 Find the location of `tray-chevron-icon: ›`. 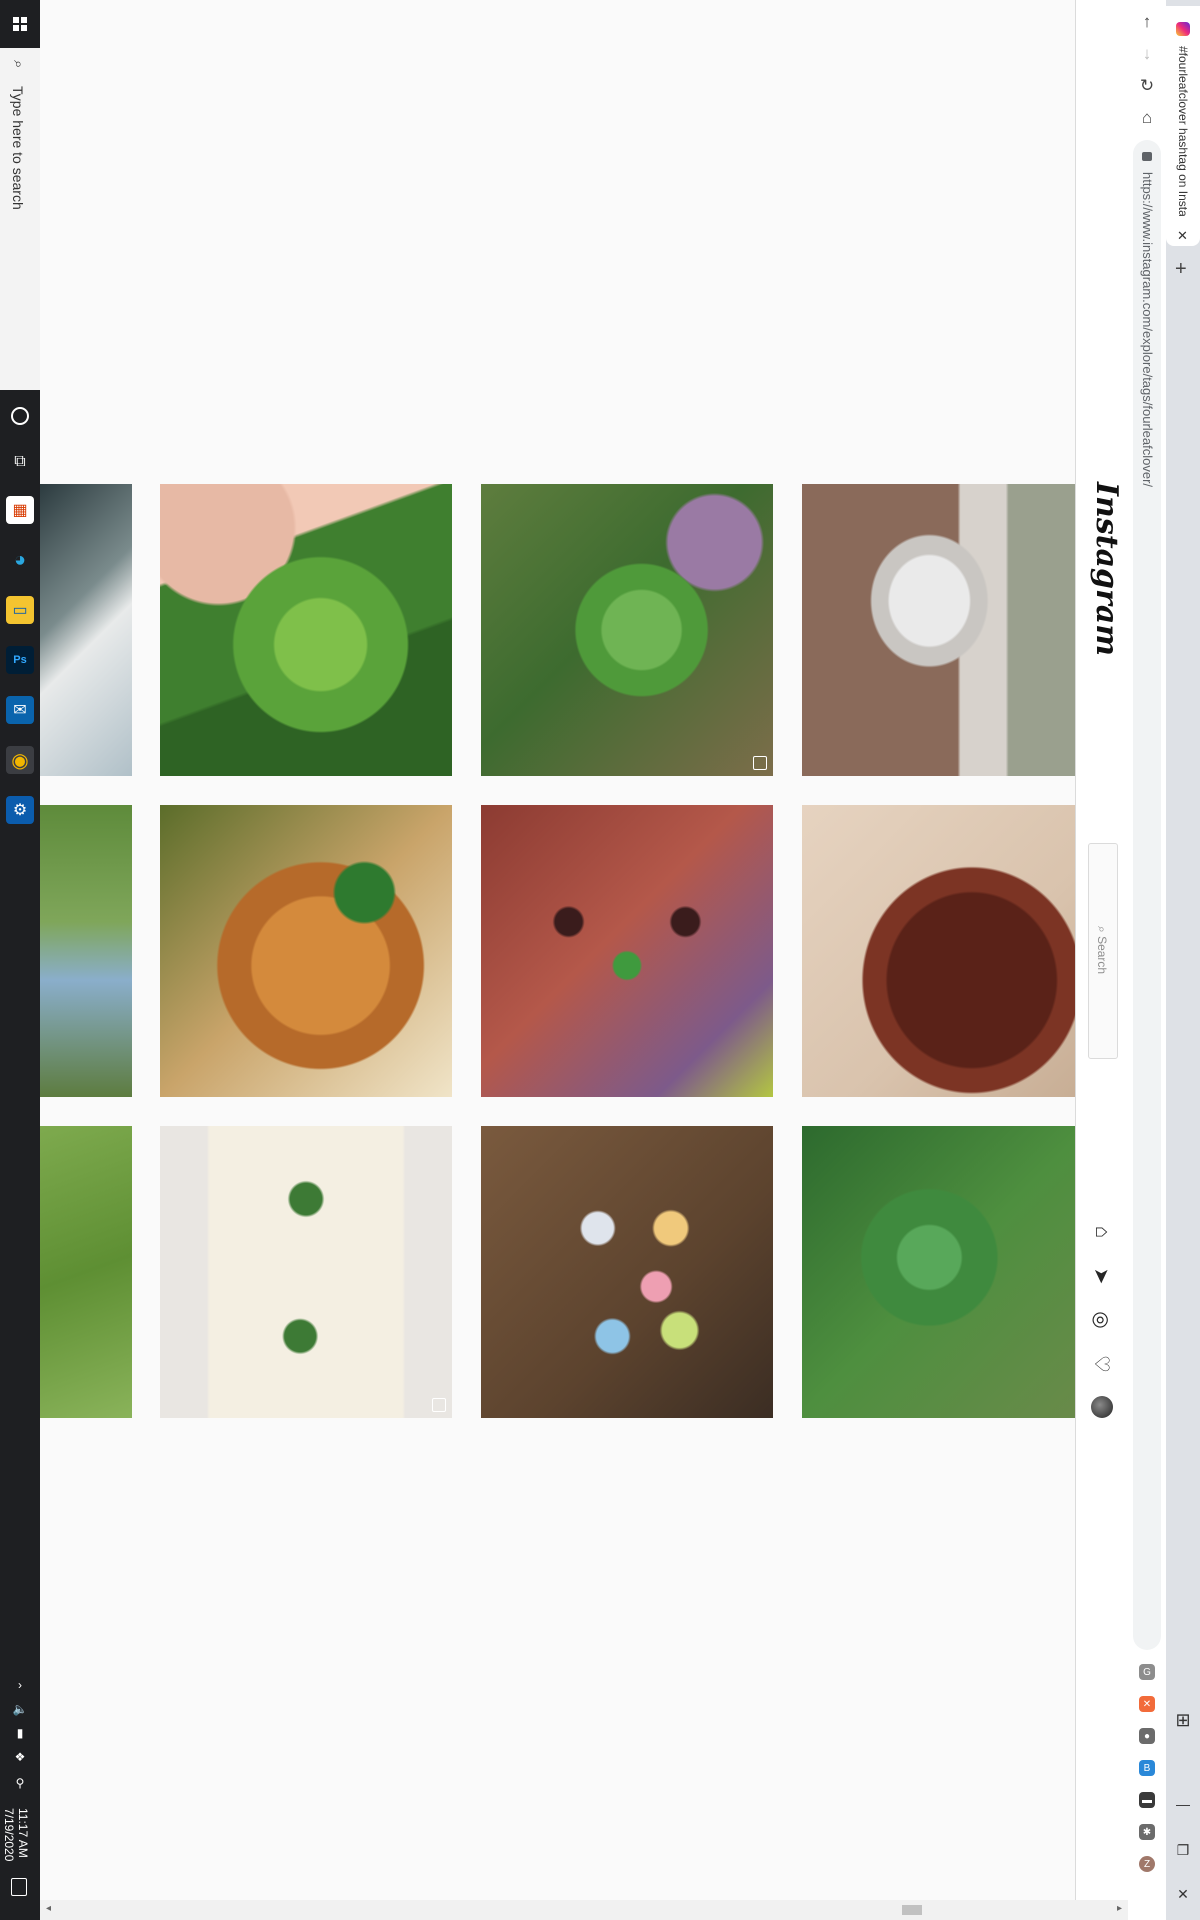

tray-chevron-icon: › is located at coordinates (20, 1685).